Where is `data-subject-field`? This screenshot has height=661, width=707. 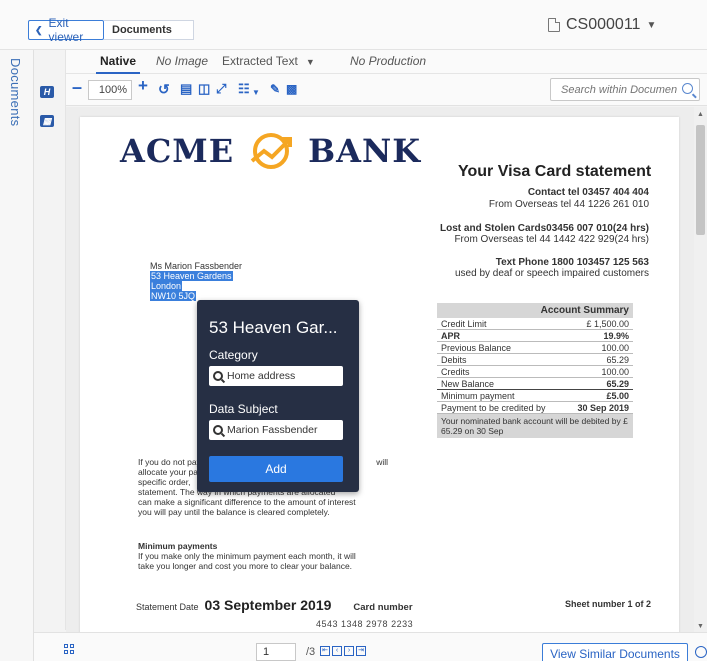
data-subject-field is located at coordinates (276, 430).